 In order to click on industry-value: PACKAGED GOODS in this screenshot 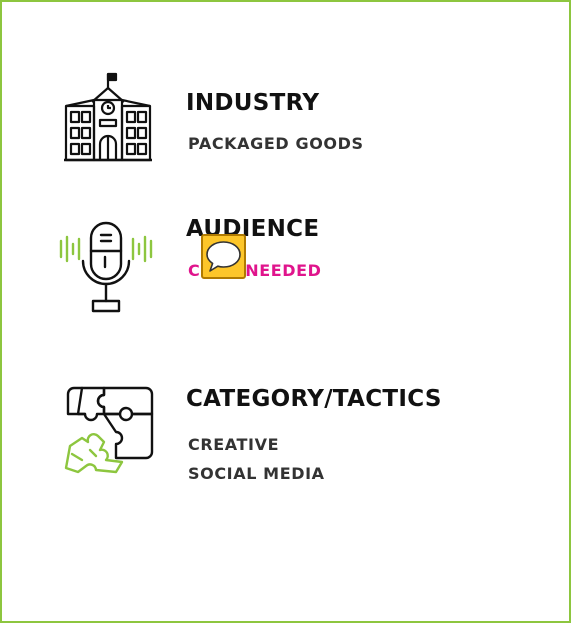, I will do `click(276, 143)`.